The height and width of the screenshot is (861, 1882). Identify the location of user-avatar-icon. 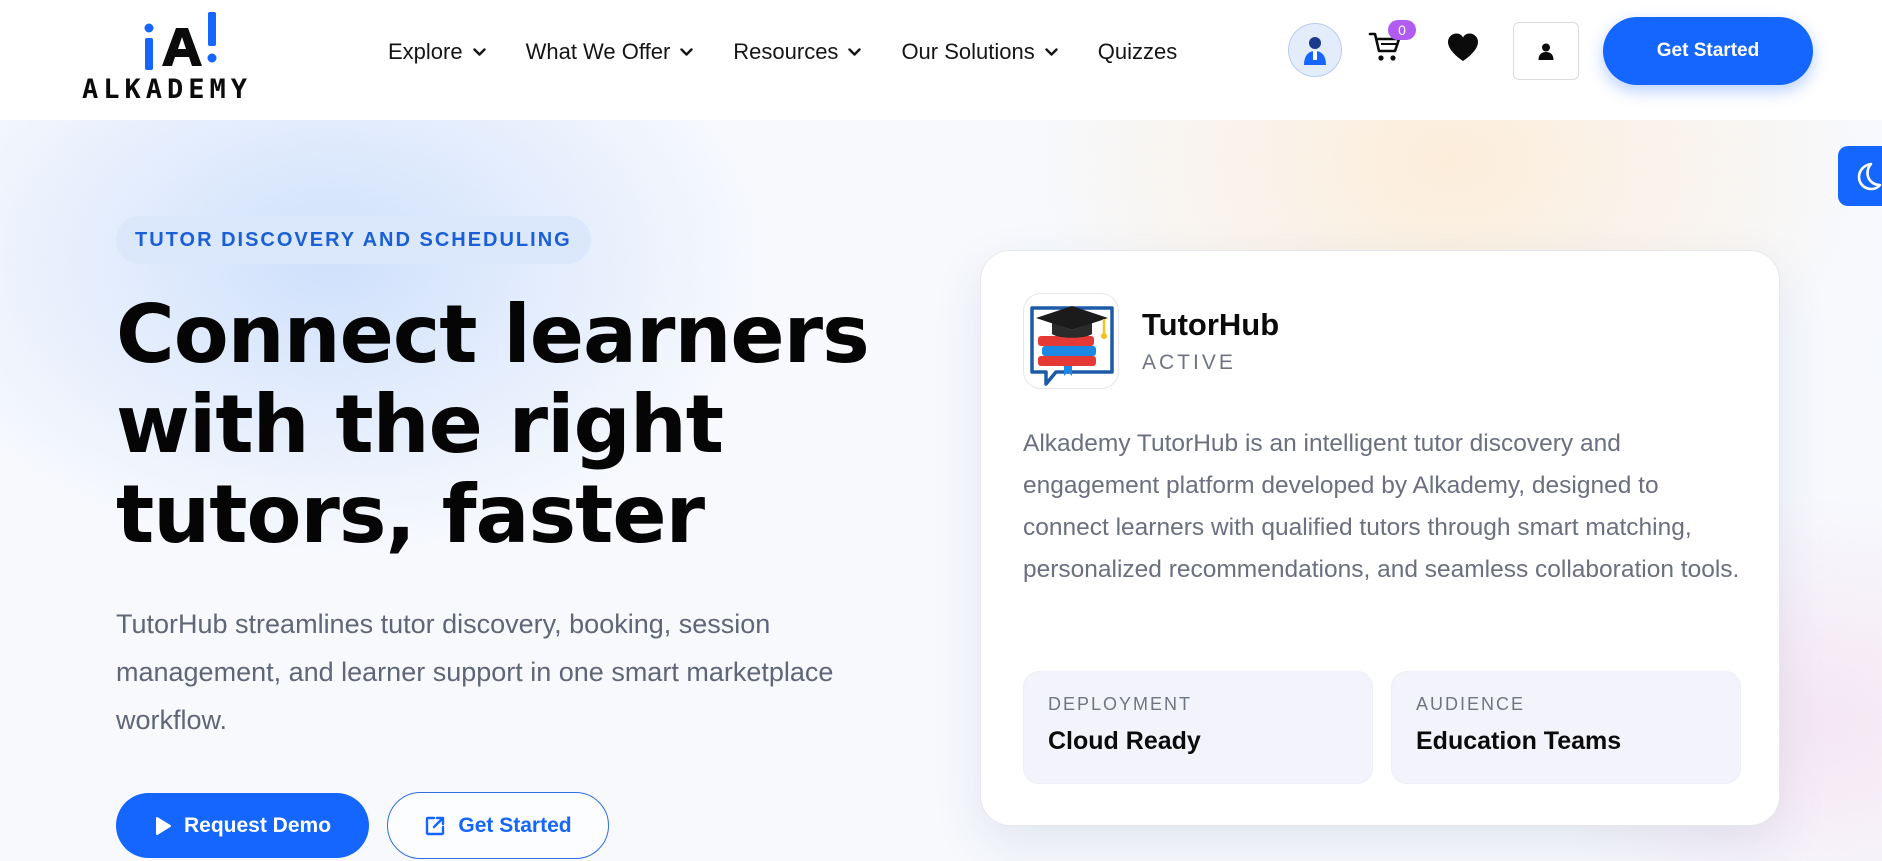
(1315, 51).